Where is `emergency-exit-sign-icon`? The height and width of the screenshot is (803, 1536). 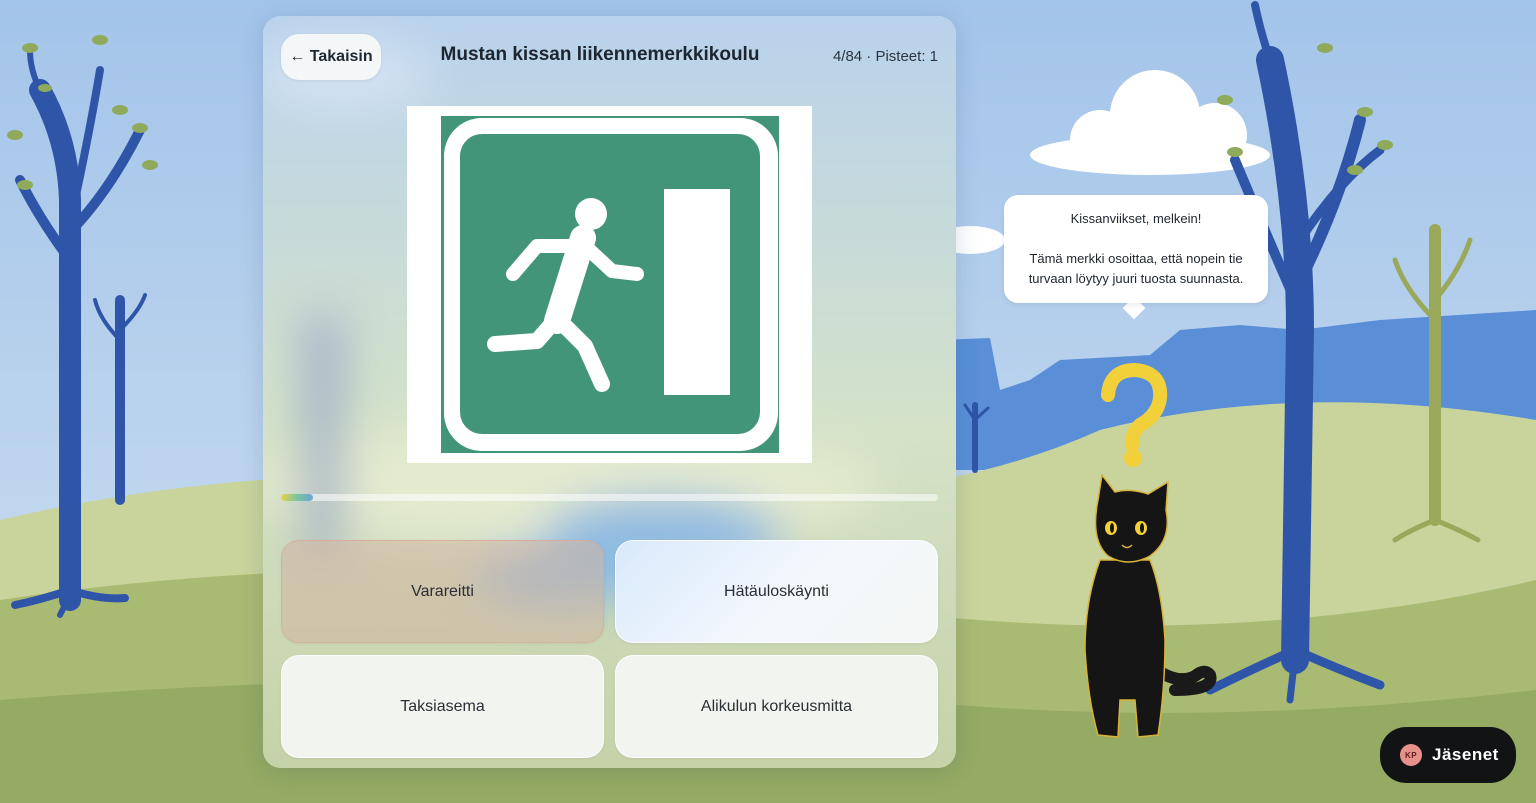 emergency-exit-sign-icon is located at coordinates (610, 284).